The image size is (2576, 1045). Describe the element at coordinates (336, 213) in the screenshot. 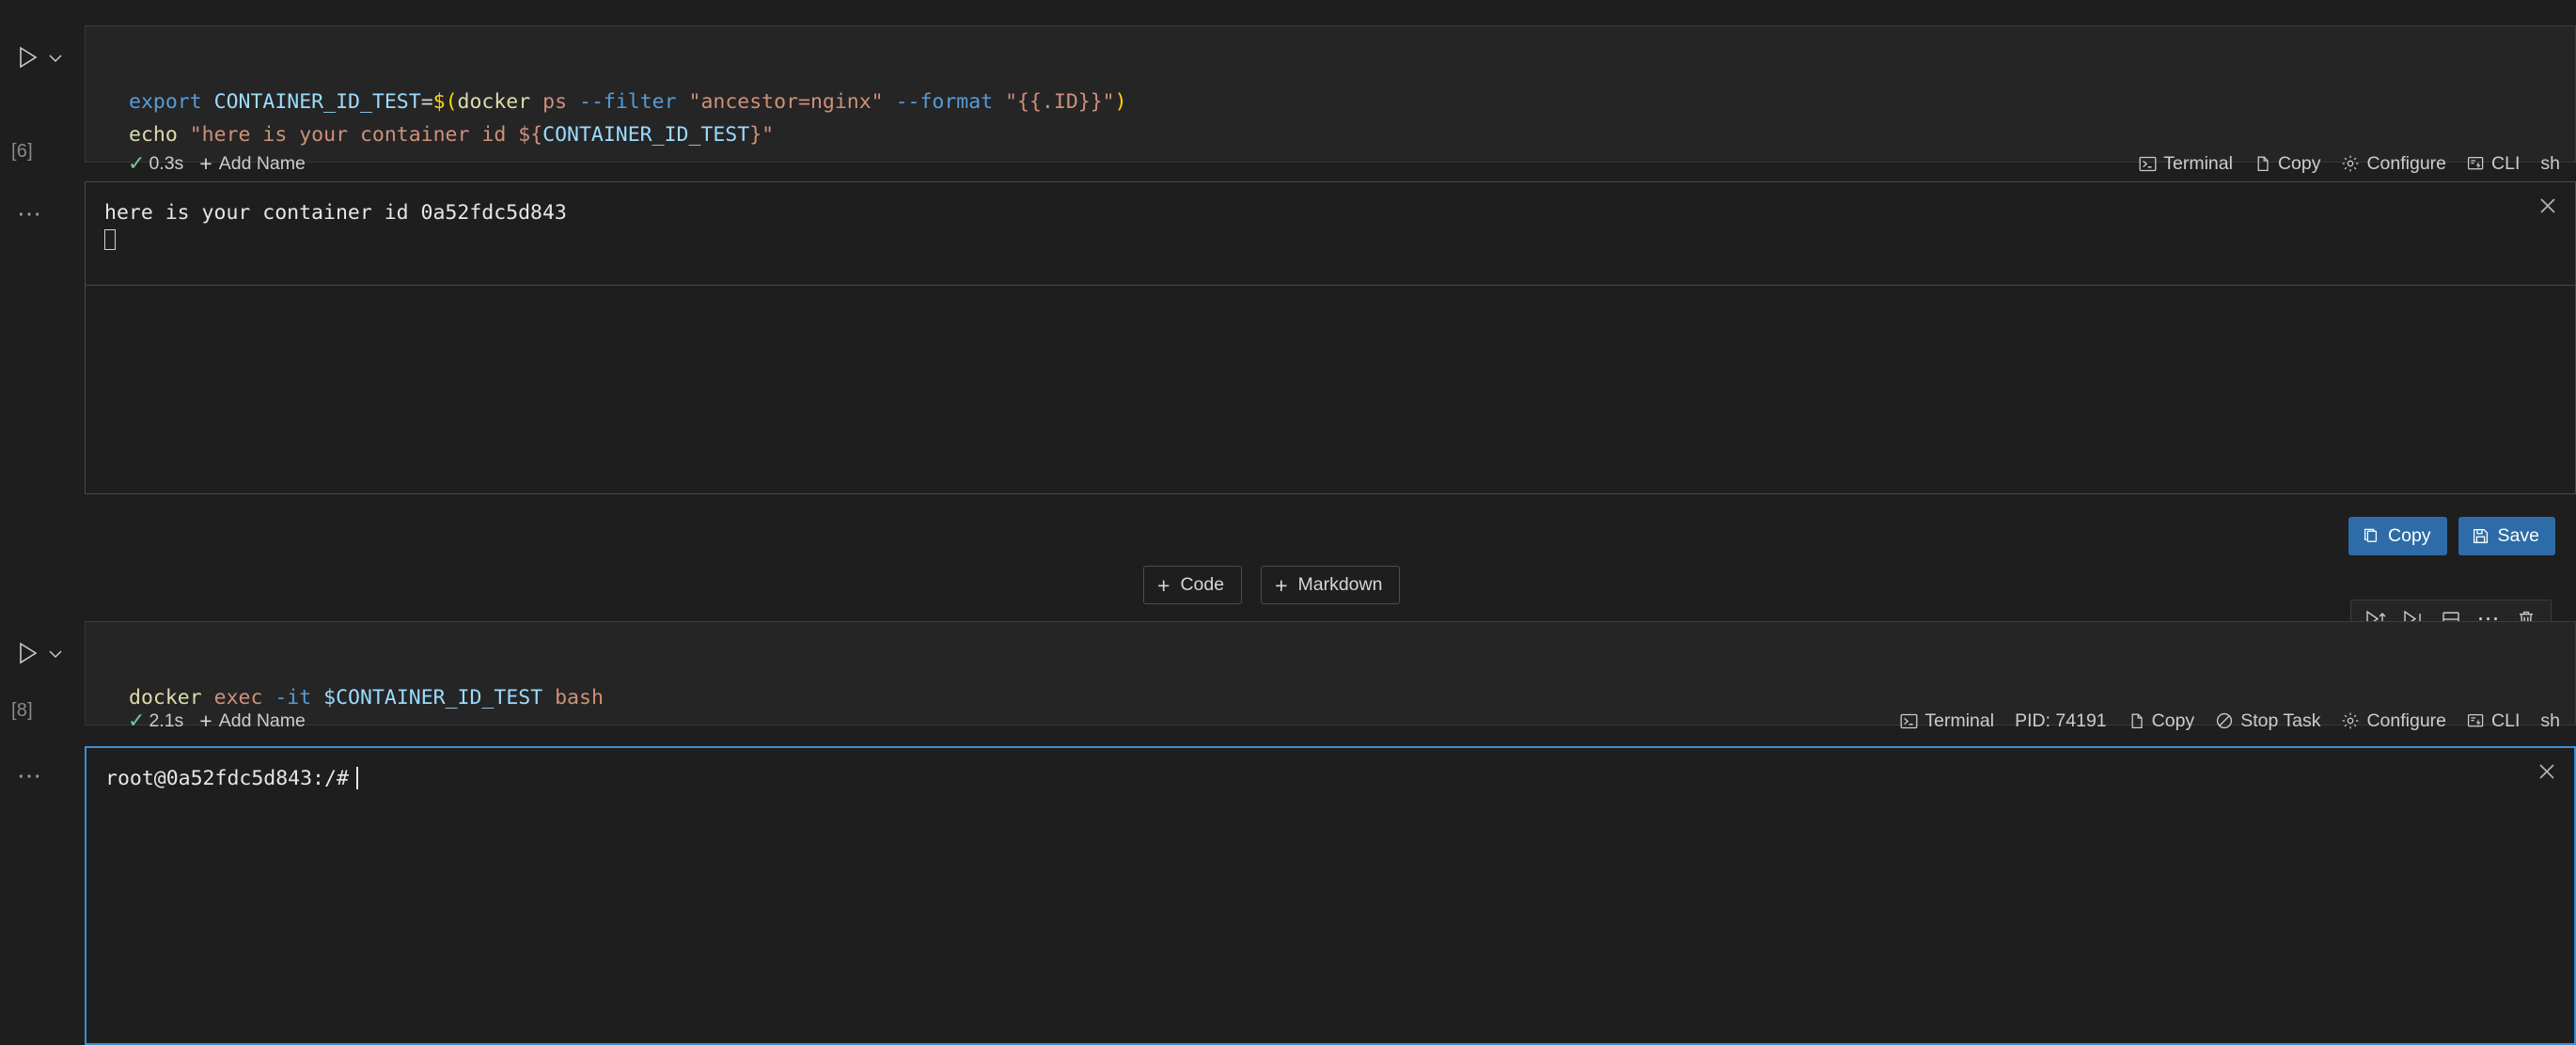

I see `output-line: here is your container id 0a52fdc5d843` at that location.